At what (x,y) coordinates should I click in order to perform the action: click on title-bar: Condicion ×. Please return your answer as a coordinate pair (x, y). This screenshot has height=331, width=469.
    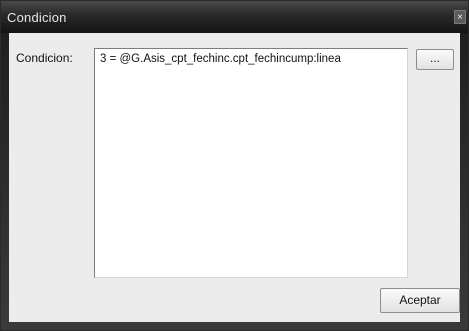
    Looking at the image, I should click on (234, 17).